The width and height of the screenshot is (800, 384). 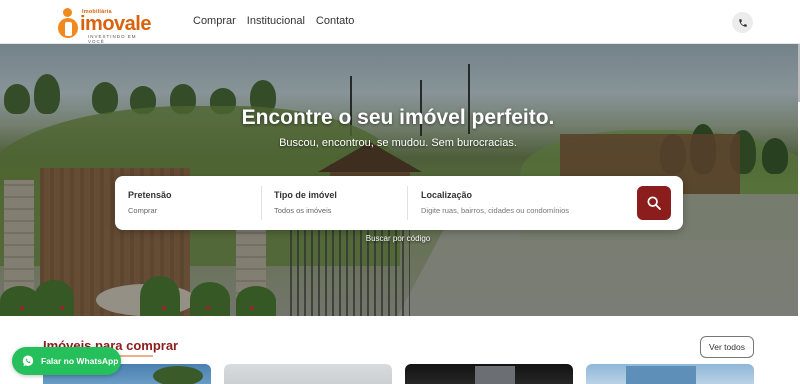 I want to click on purpose-label: Pretensão, so click(x=150, y=195).